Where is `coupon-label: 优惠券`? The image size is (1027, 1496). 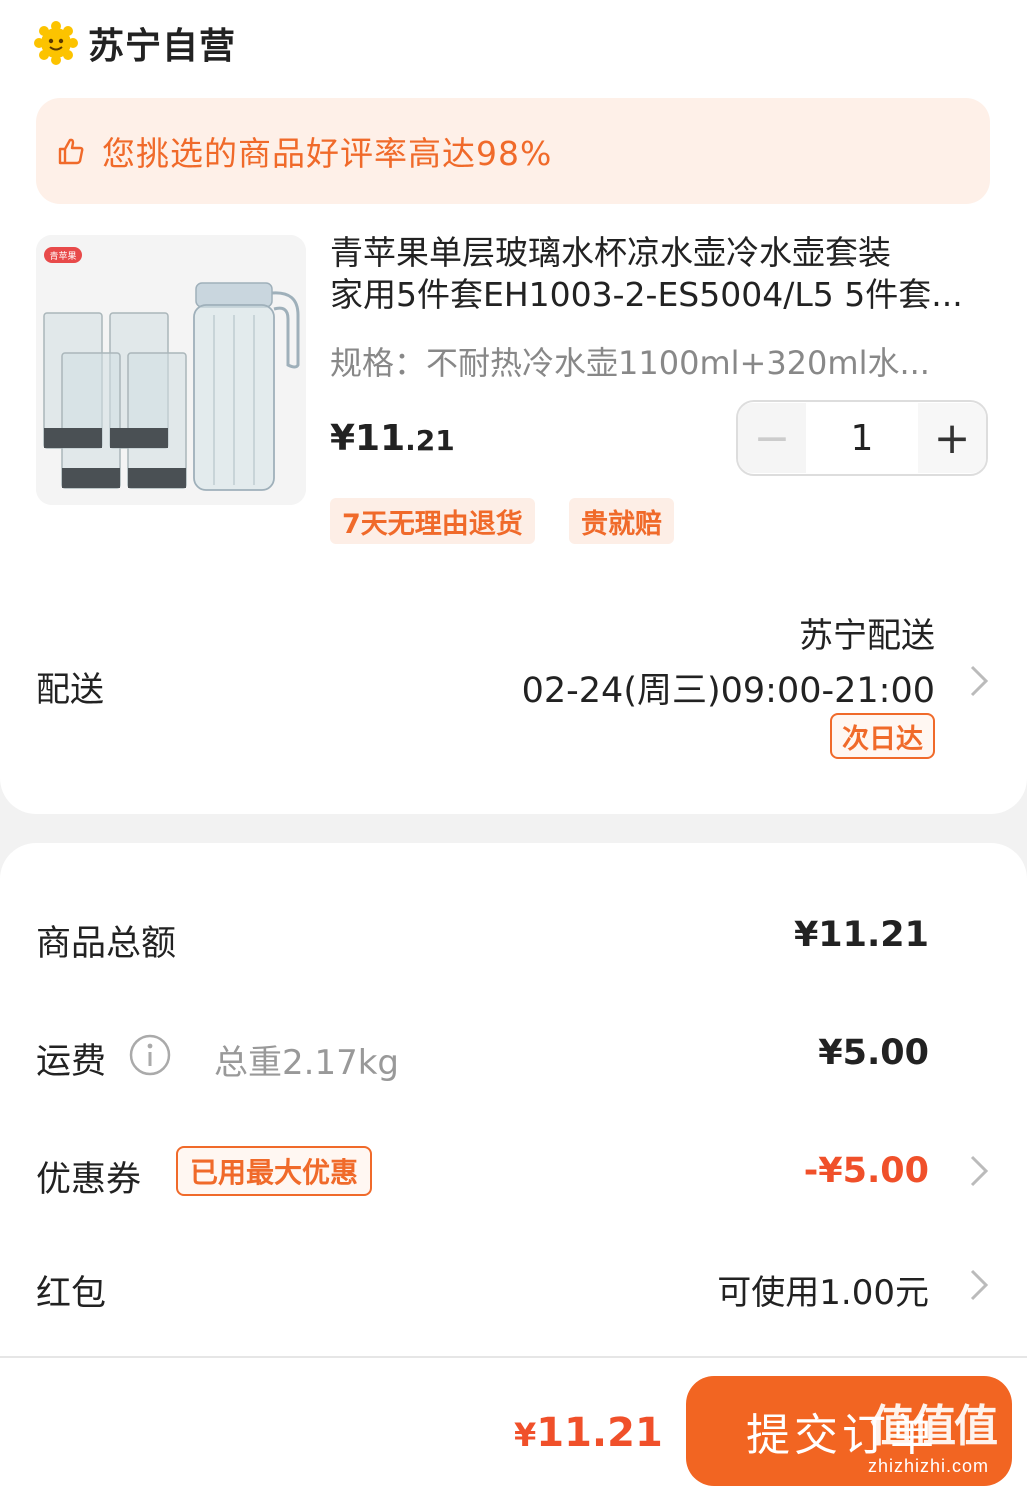
coupon-label: 优惠券 is located at coordinates (89, 1180).